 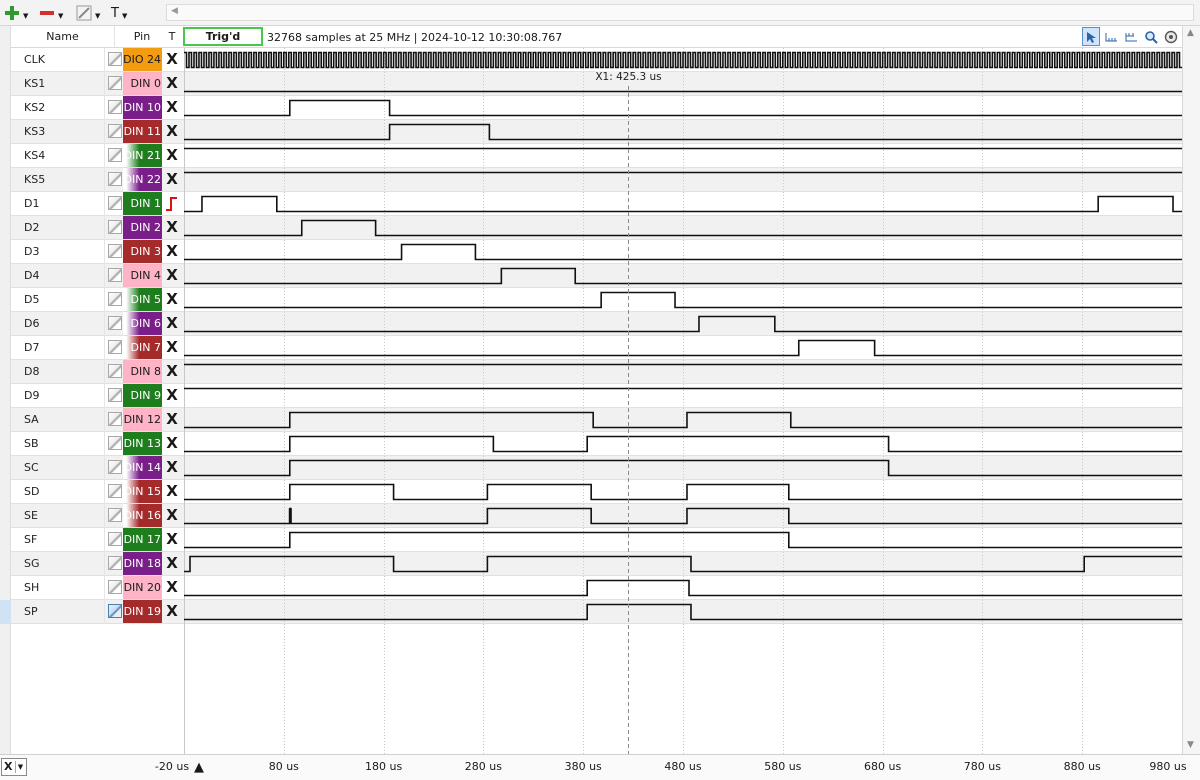 I want to click on pin-badge: DIN 0, so click(x=142, y=83).